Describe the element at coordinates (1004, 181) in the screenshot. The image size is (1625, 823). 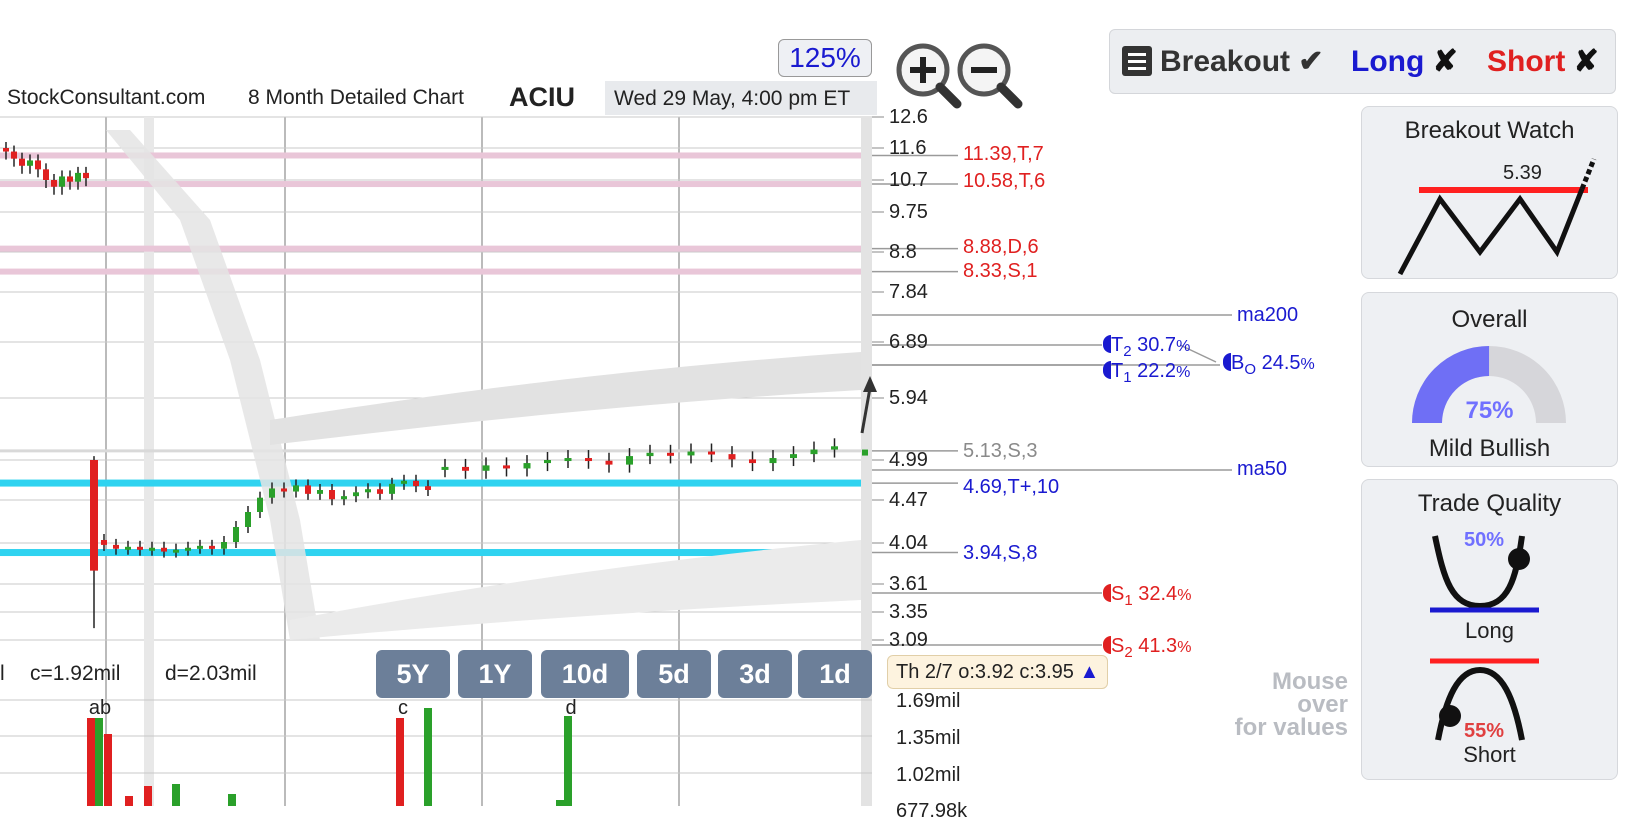
I see `level-label: 10.58,T,6` at that location.